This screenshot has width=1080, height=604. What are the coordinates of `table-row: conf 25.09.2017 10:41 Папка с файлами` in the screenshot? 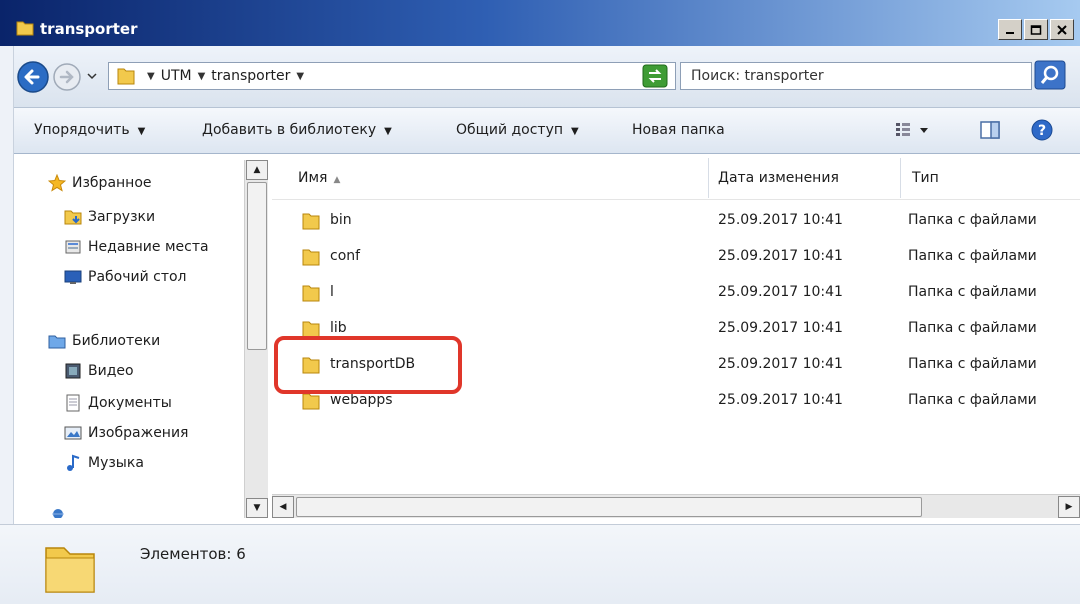 It's located at (676, 257).